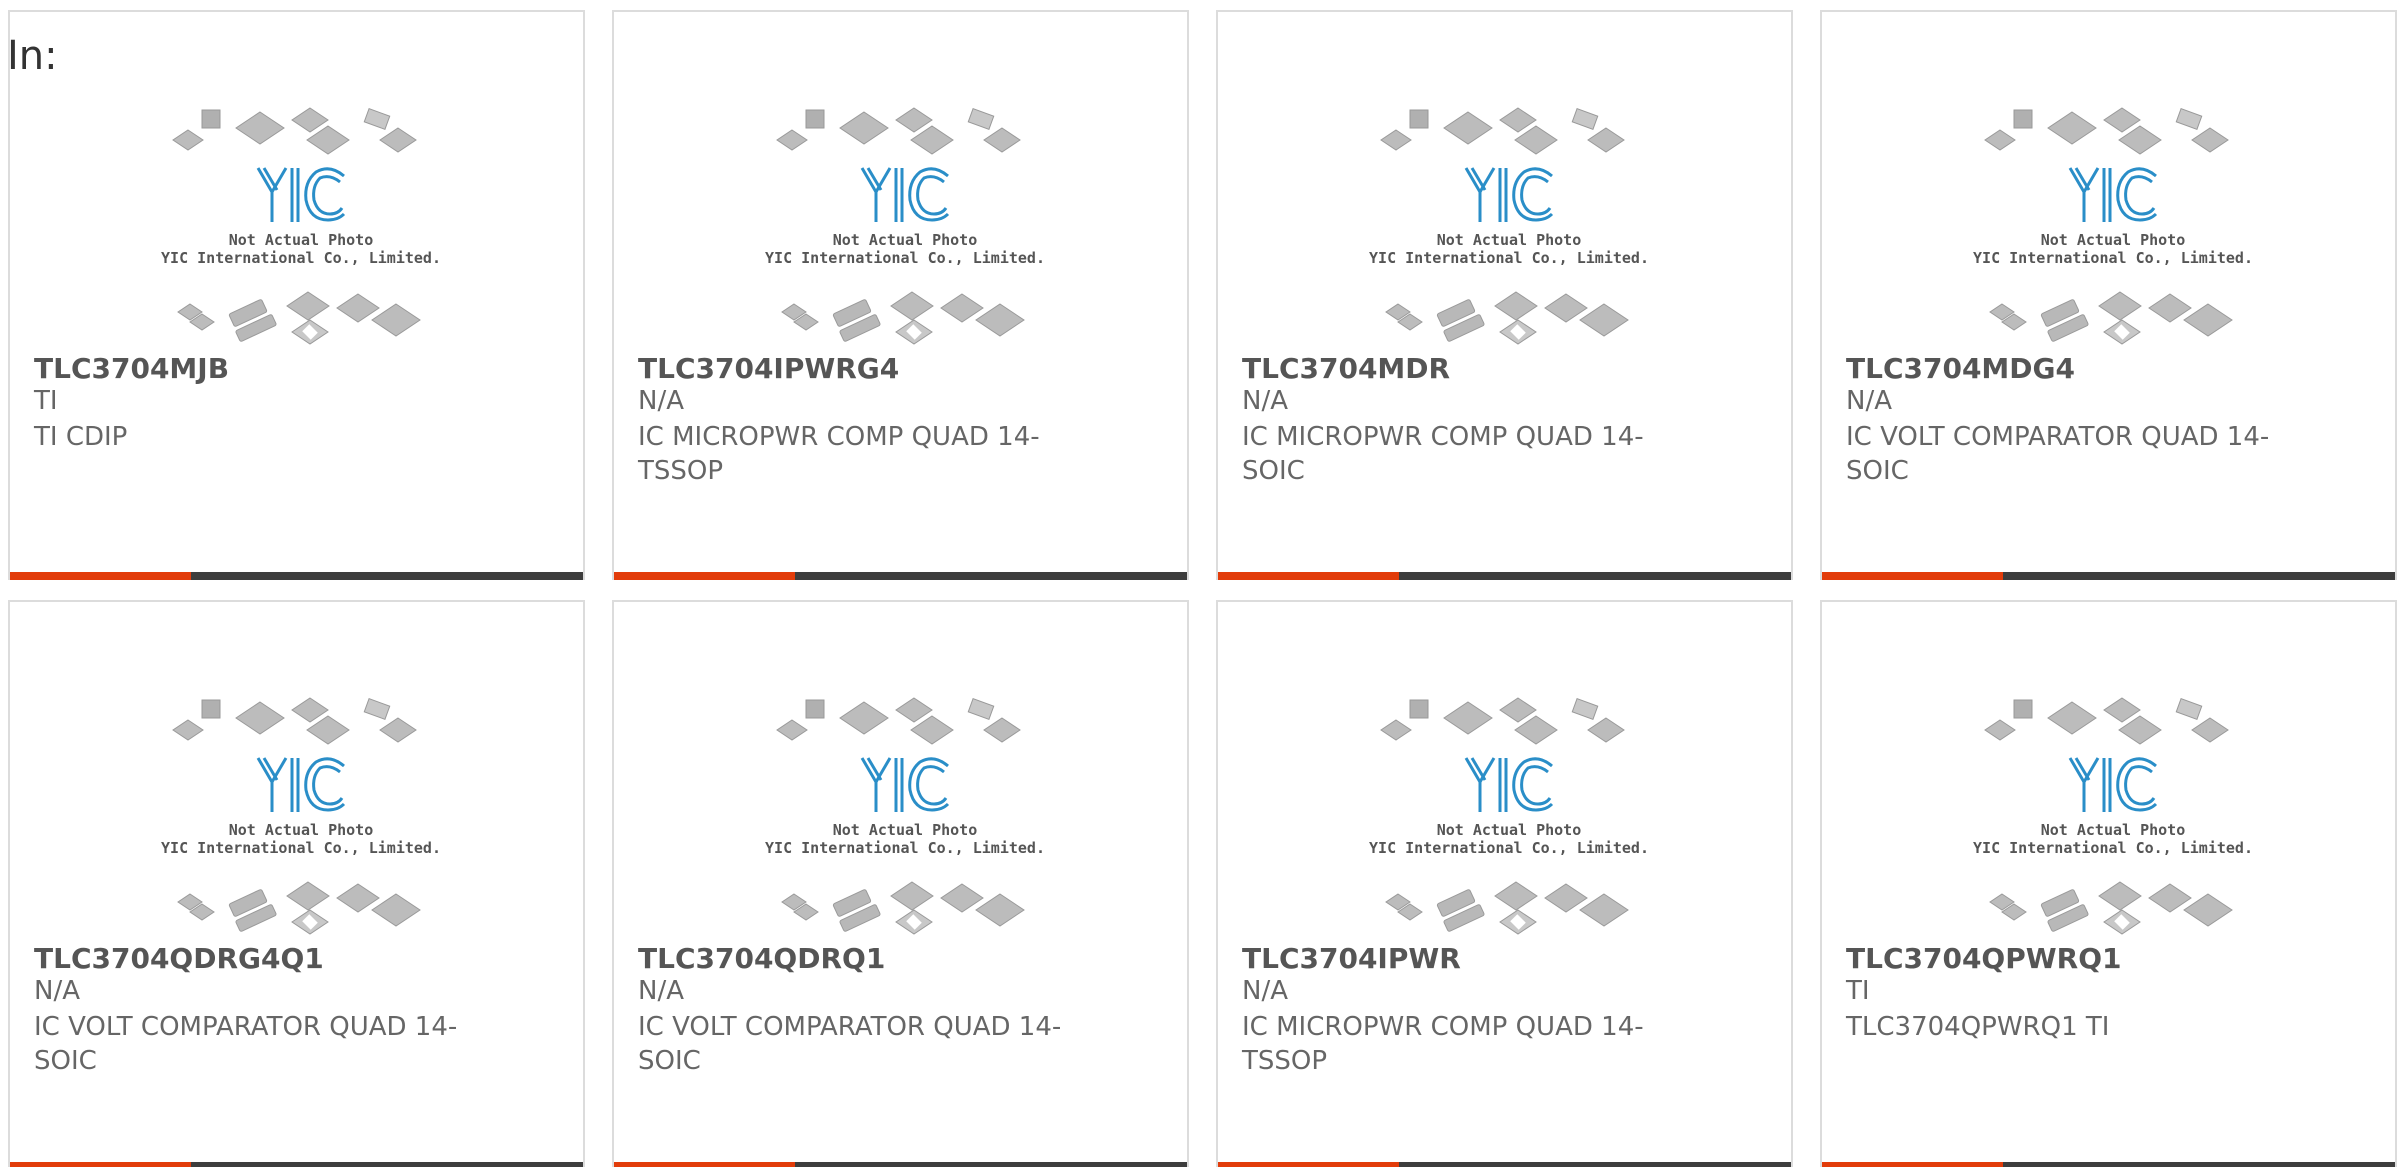 The image size is (2400, 1167). Describe the element at coordinates (761, 958) in the screenshot. I see `part-number-link: TLC3704QDRQ1` at that location.